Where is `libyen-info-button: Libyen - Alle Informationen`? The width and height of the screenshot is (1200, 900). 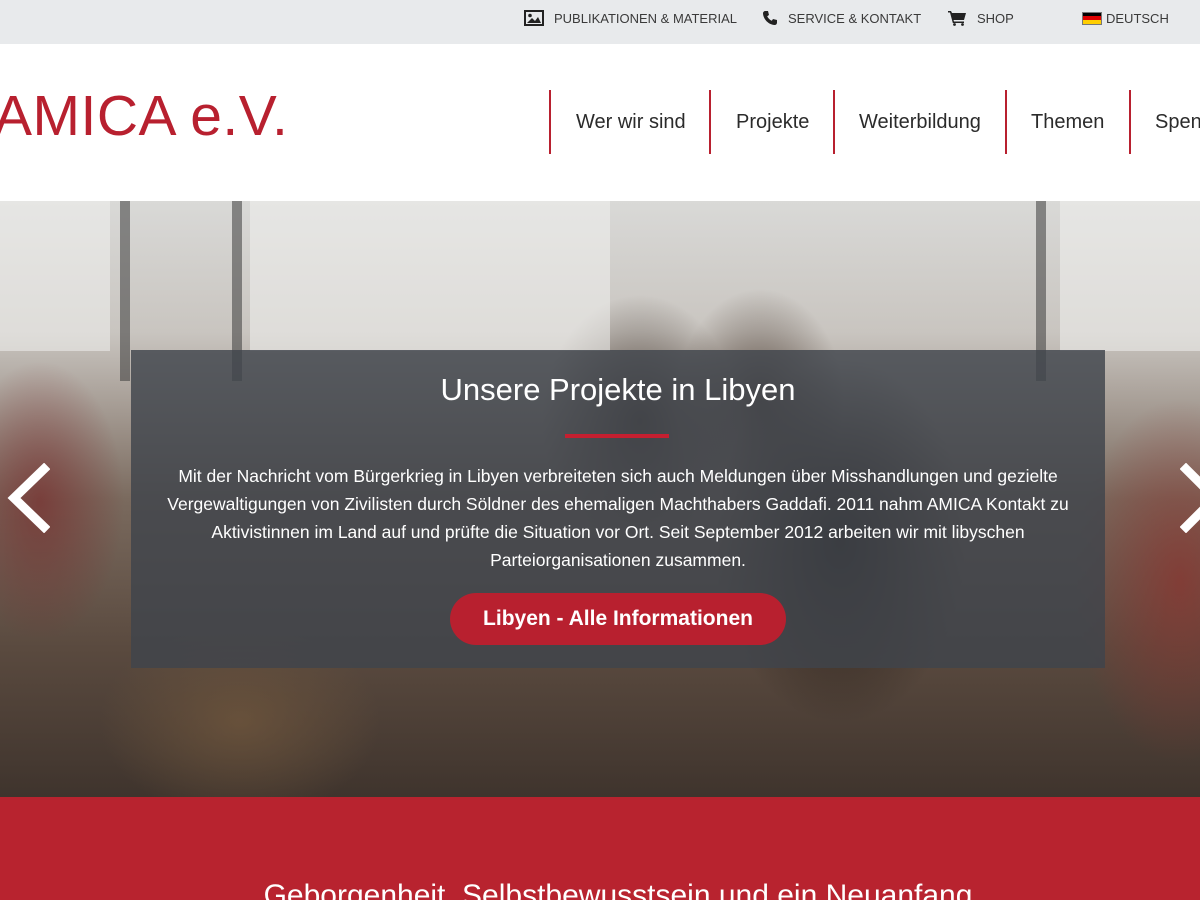
libyen-info-button: Libyen - Alle Informationen is located at coordinates (618, 619).